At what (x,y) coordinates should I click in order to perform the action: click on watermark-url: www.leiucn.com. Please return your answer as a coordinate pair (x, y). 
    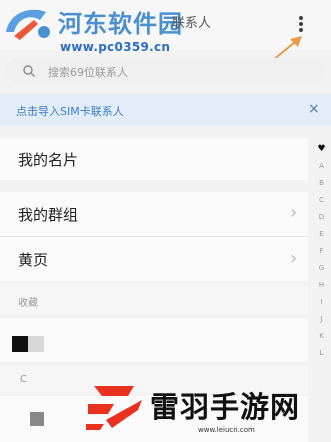
    Looking at the image, I should click on (226, 430).